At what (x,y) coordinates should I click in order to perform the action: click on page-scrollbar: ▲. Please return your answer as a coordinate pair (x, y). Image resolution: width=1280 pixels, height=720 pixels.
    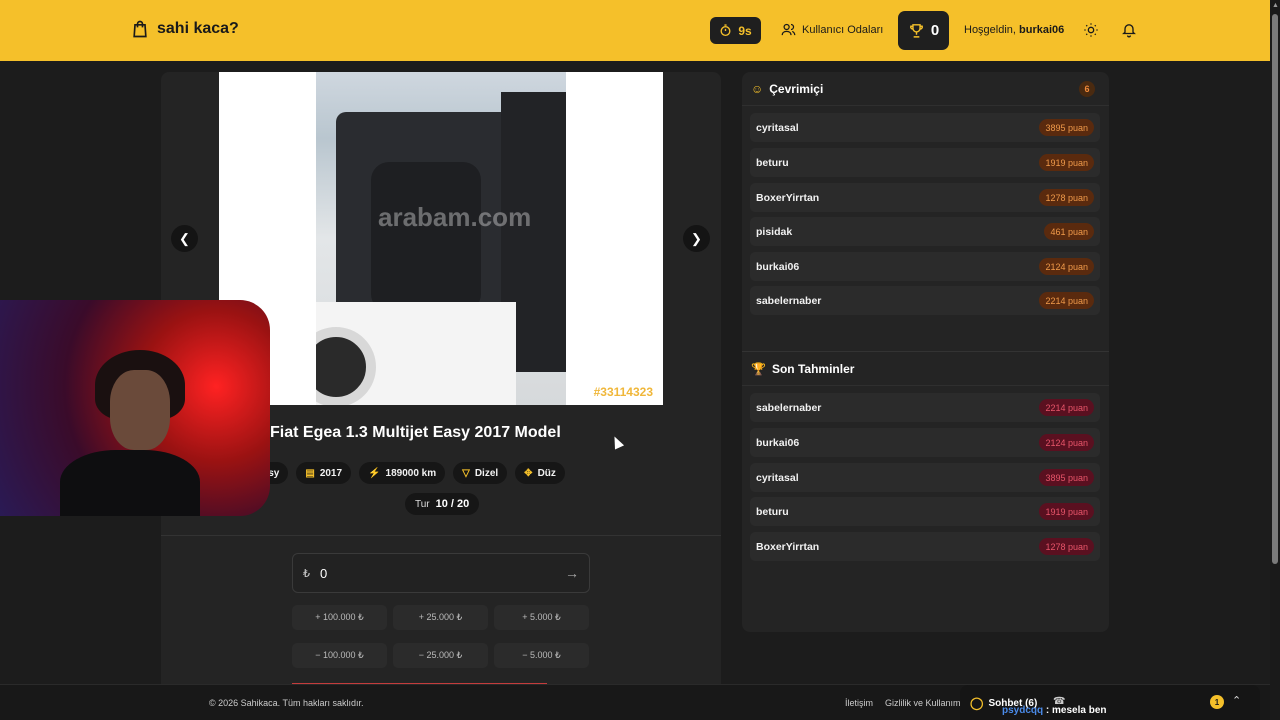
    Looking at the image, I should click on (1275, 360).